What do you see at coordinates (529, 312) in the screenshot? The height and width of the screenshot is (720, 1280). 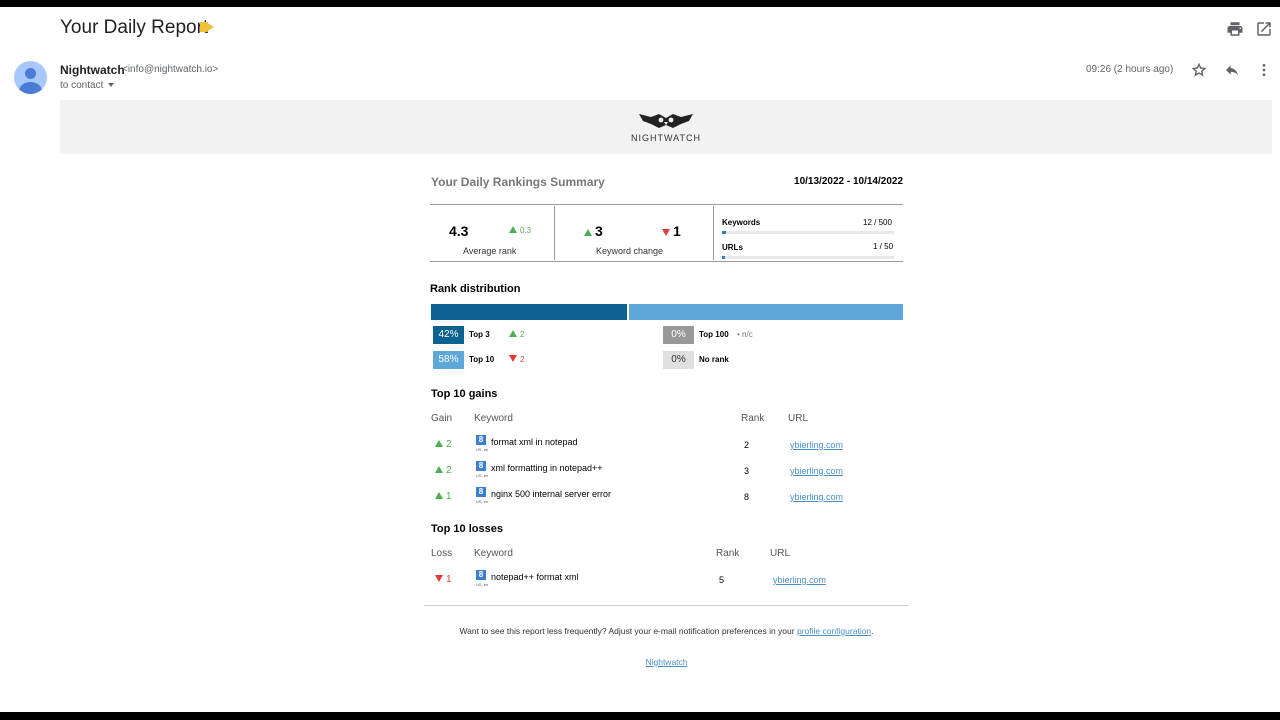 I see `distribution-segment-top3` at bounding box center [529, 312].